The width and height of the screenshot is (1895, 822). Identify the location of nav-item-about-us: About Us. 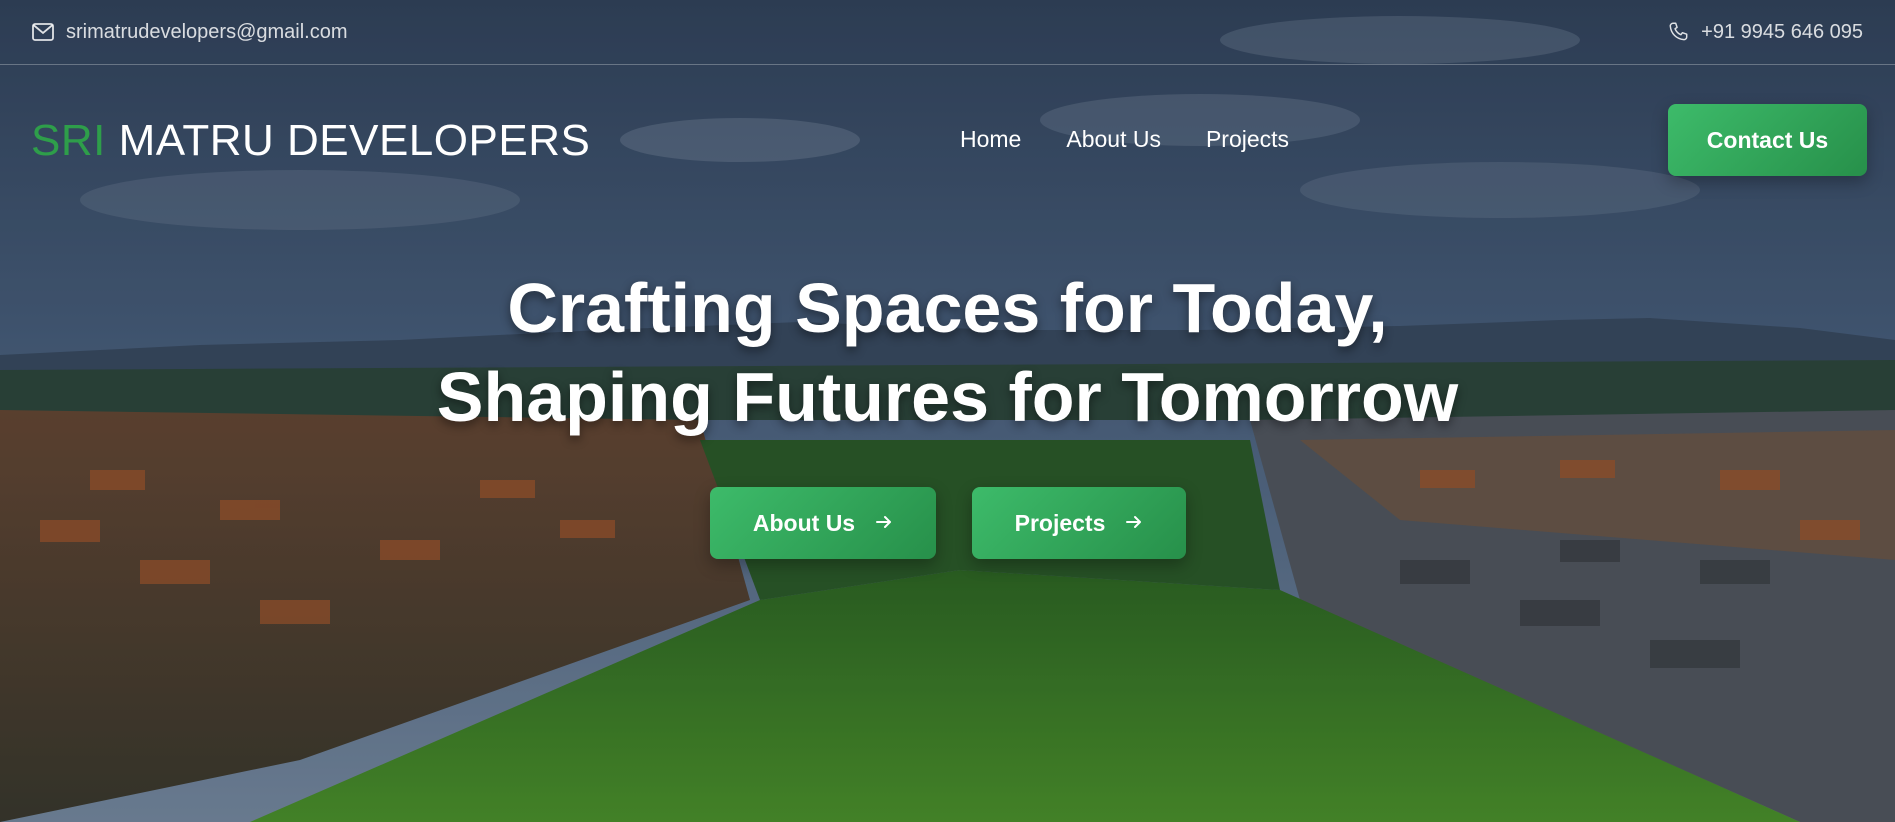
(1113, 139).